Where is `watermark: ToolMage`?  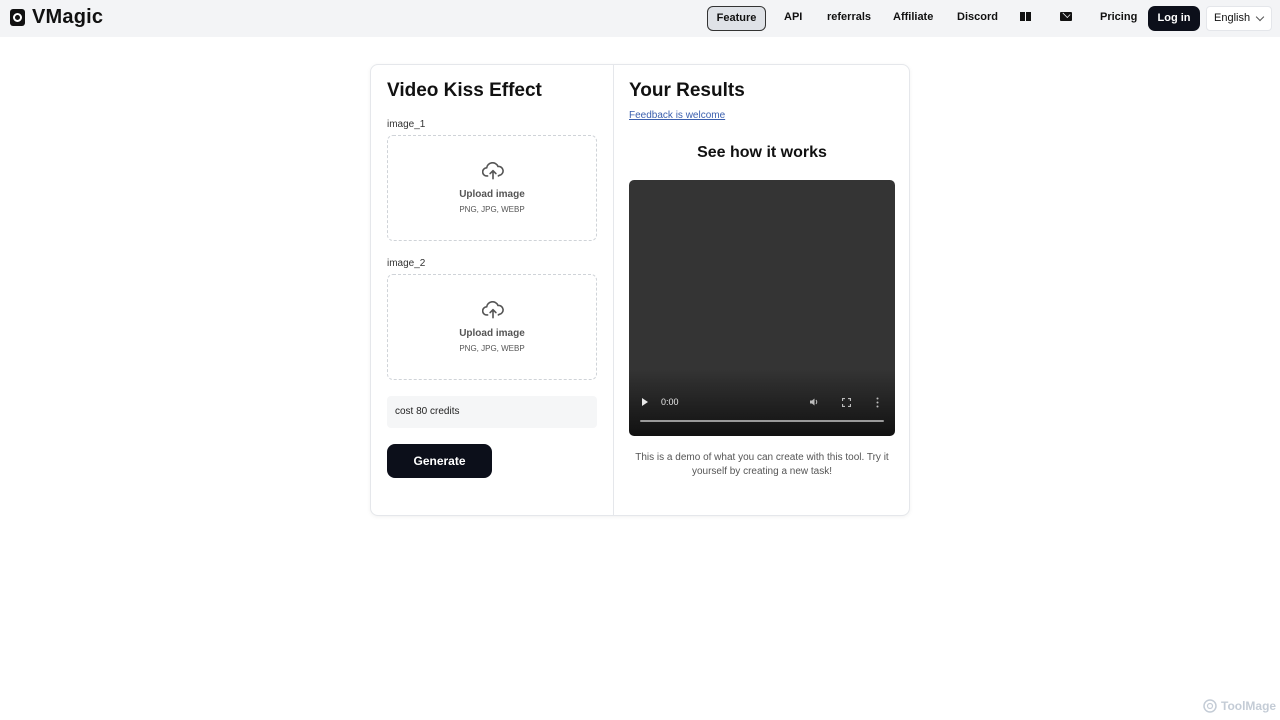 watermark: ToolMage is located at coordinates (1239, 706).